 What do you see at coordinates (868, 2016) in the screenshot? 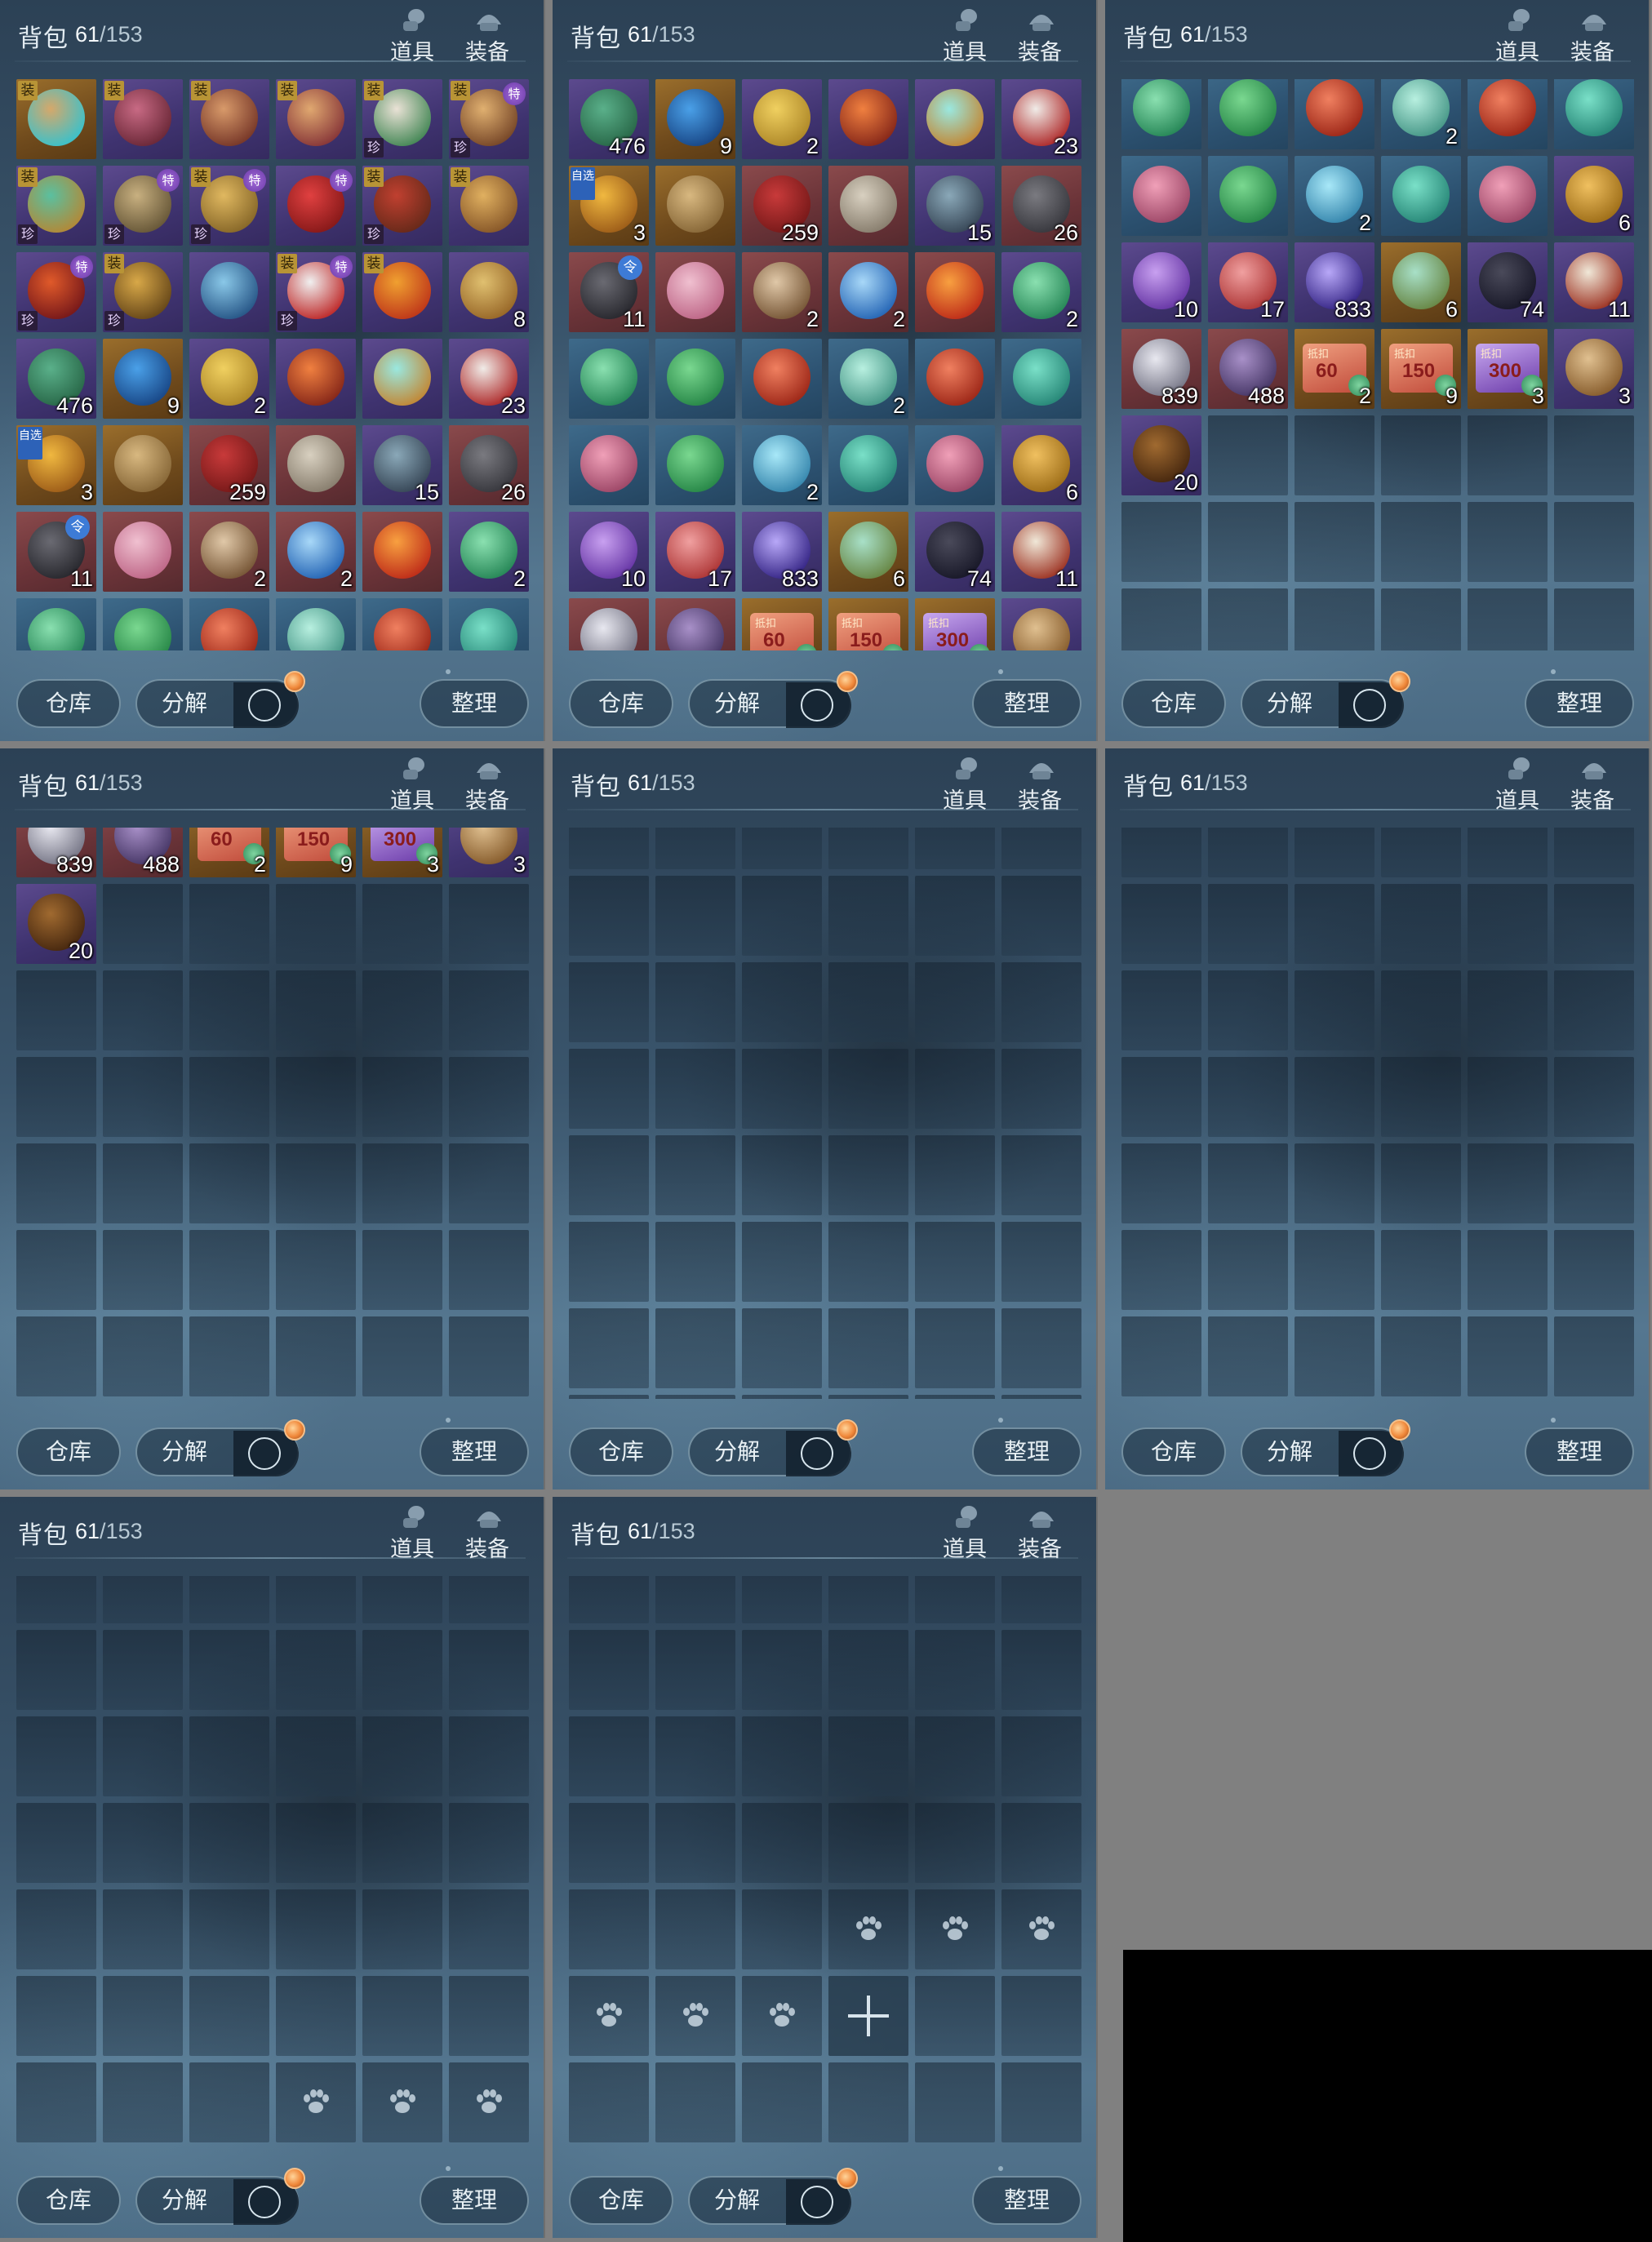
I see `add-slot-button` at bounding box center [868, 2016].